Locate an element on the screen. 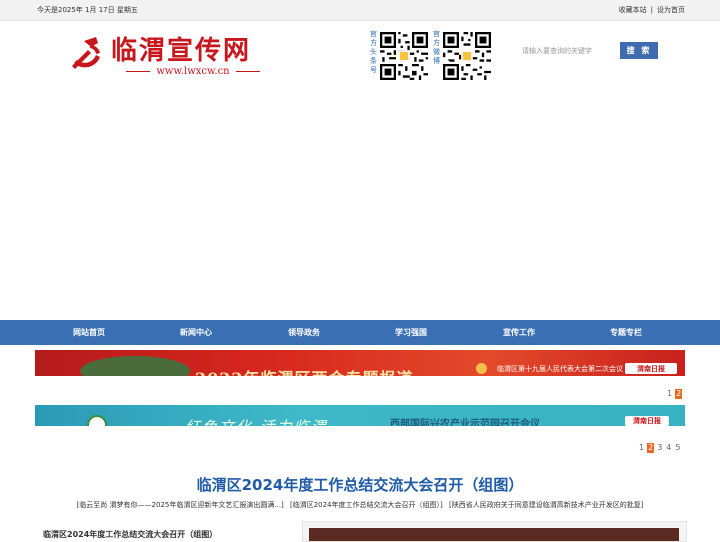 The width and height of the screenshot is (720, 542). qr-label-toutiao: 官方头条号 is located at coordinates (373, 52).